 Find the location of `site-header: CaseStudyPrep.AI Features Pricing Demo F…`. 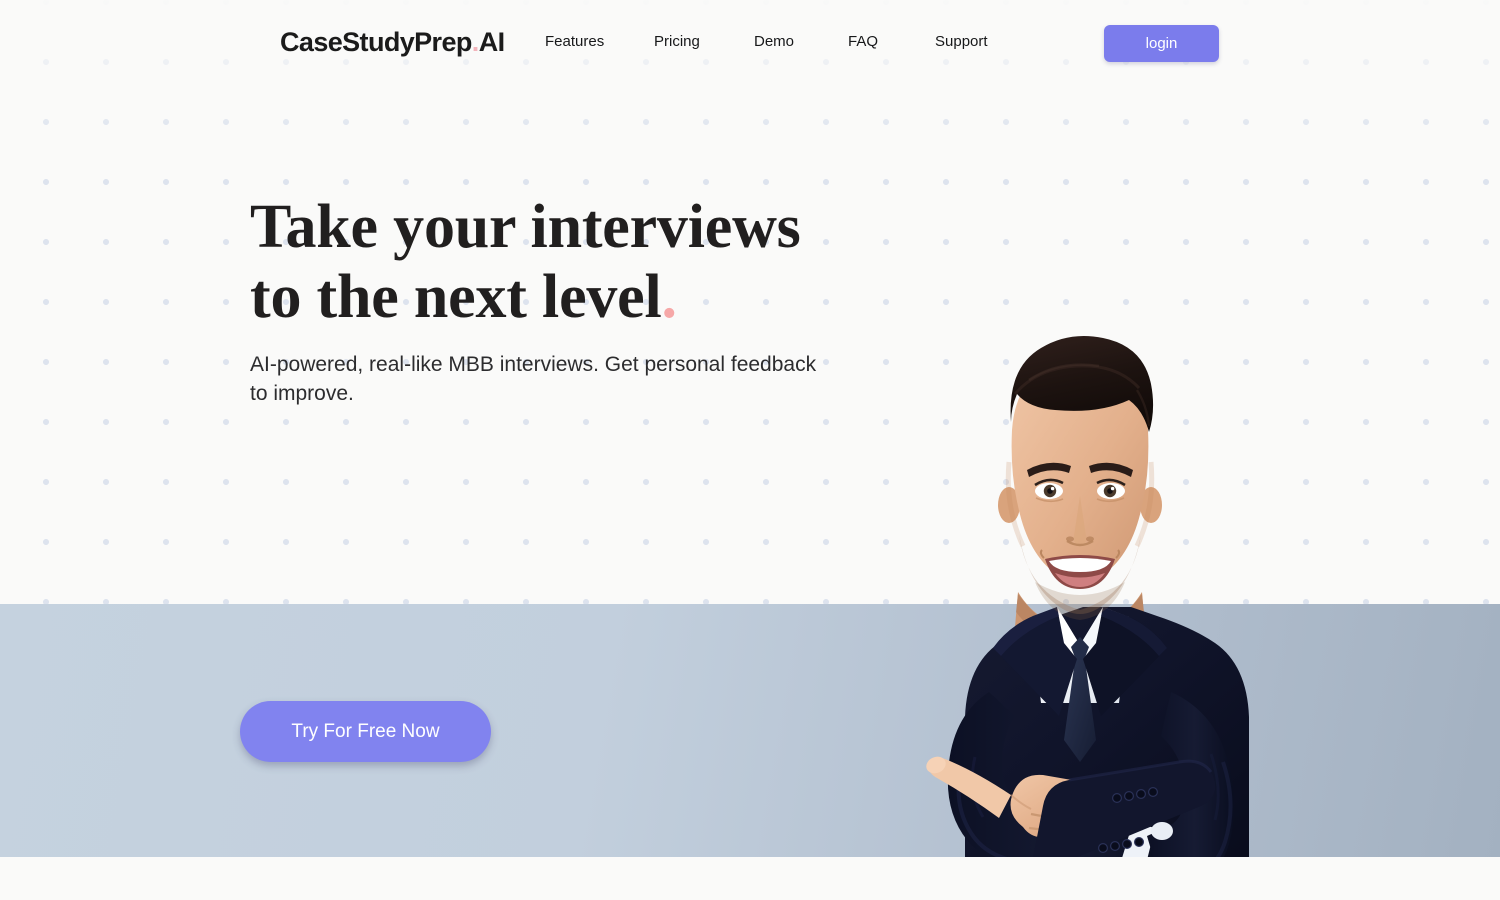

site-header: CaseStudyPrep.AI Features Pricing Demo F… is located at coordinates (750, 43).